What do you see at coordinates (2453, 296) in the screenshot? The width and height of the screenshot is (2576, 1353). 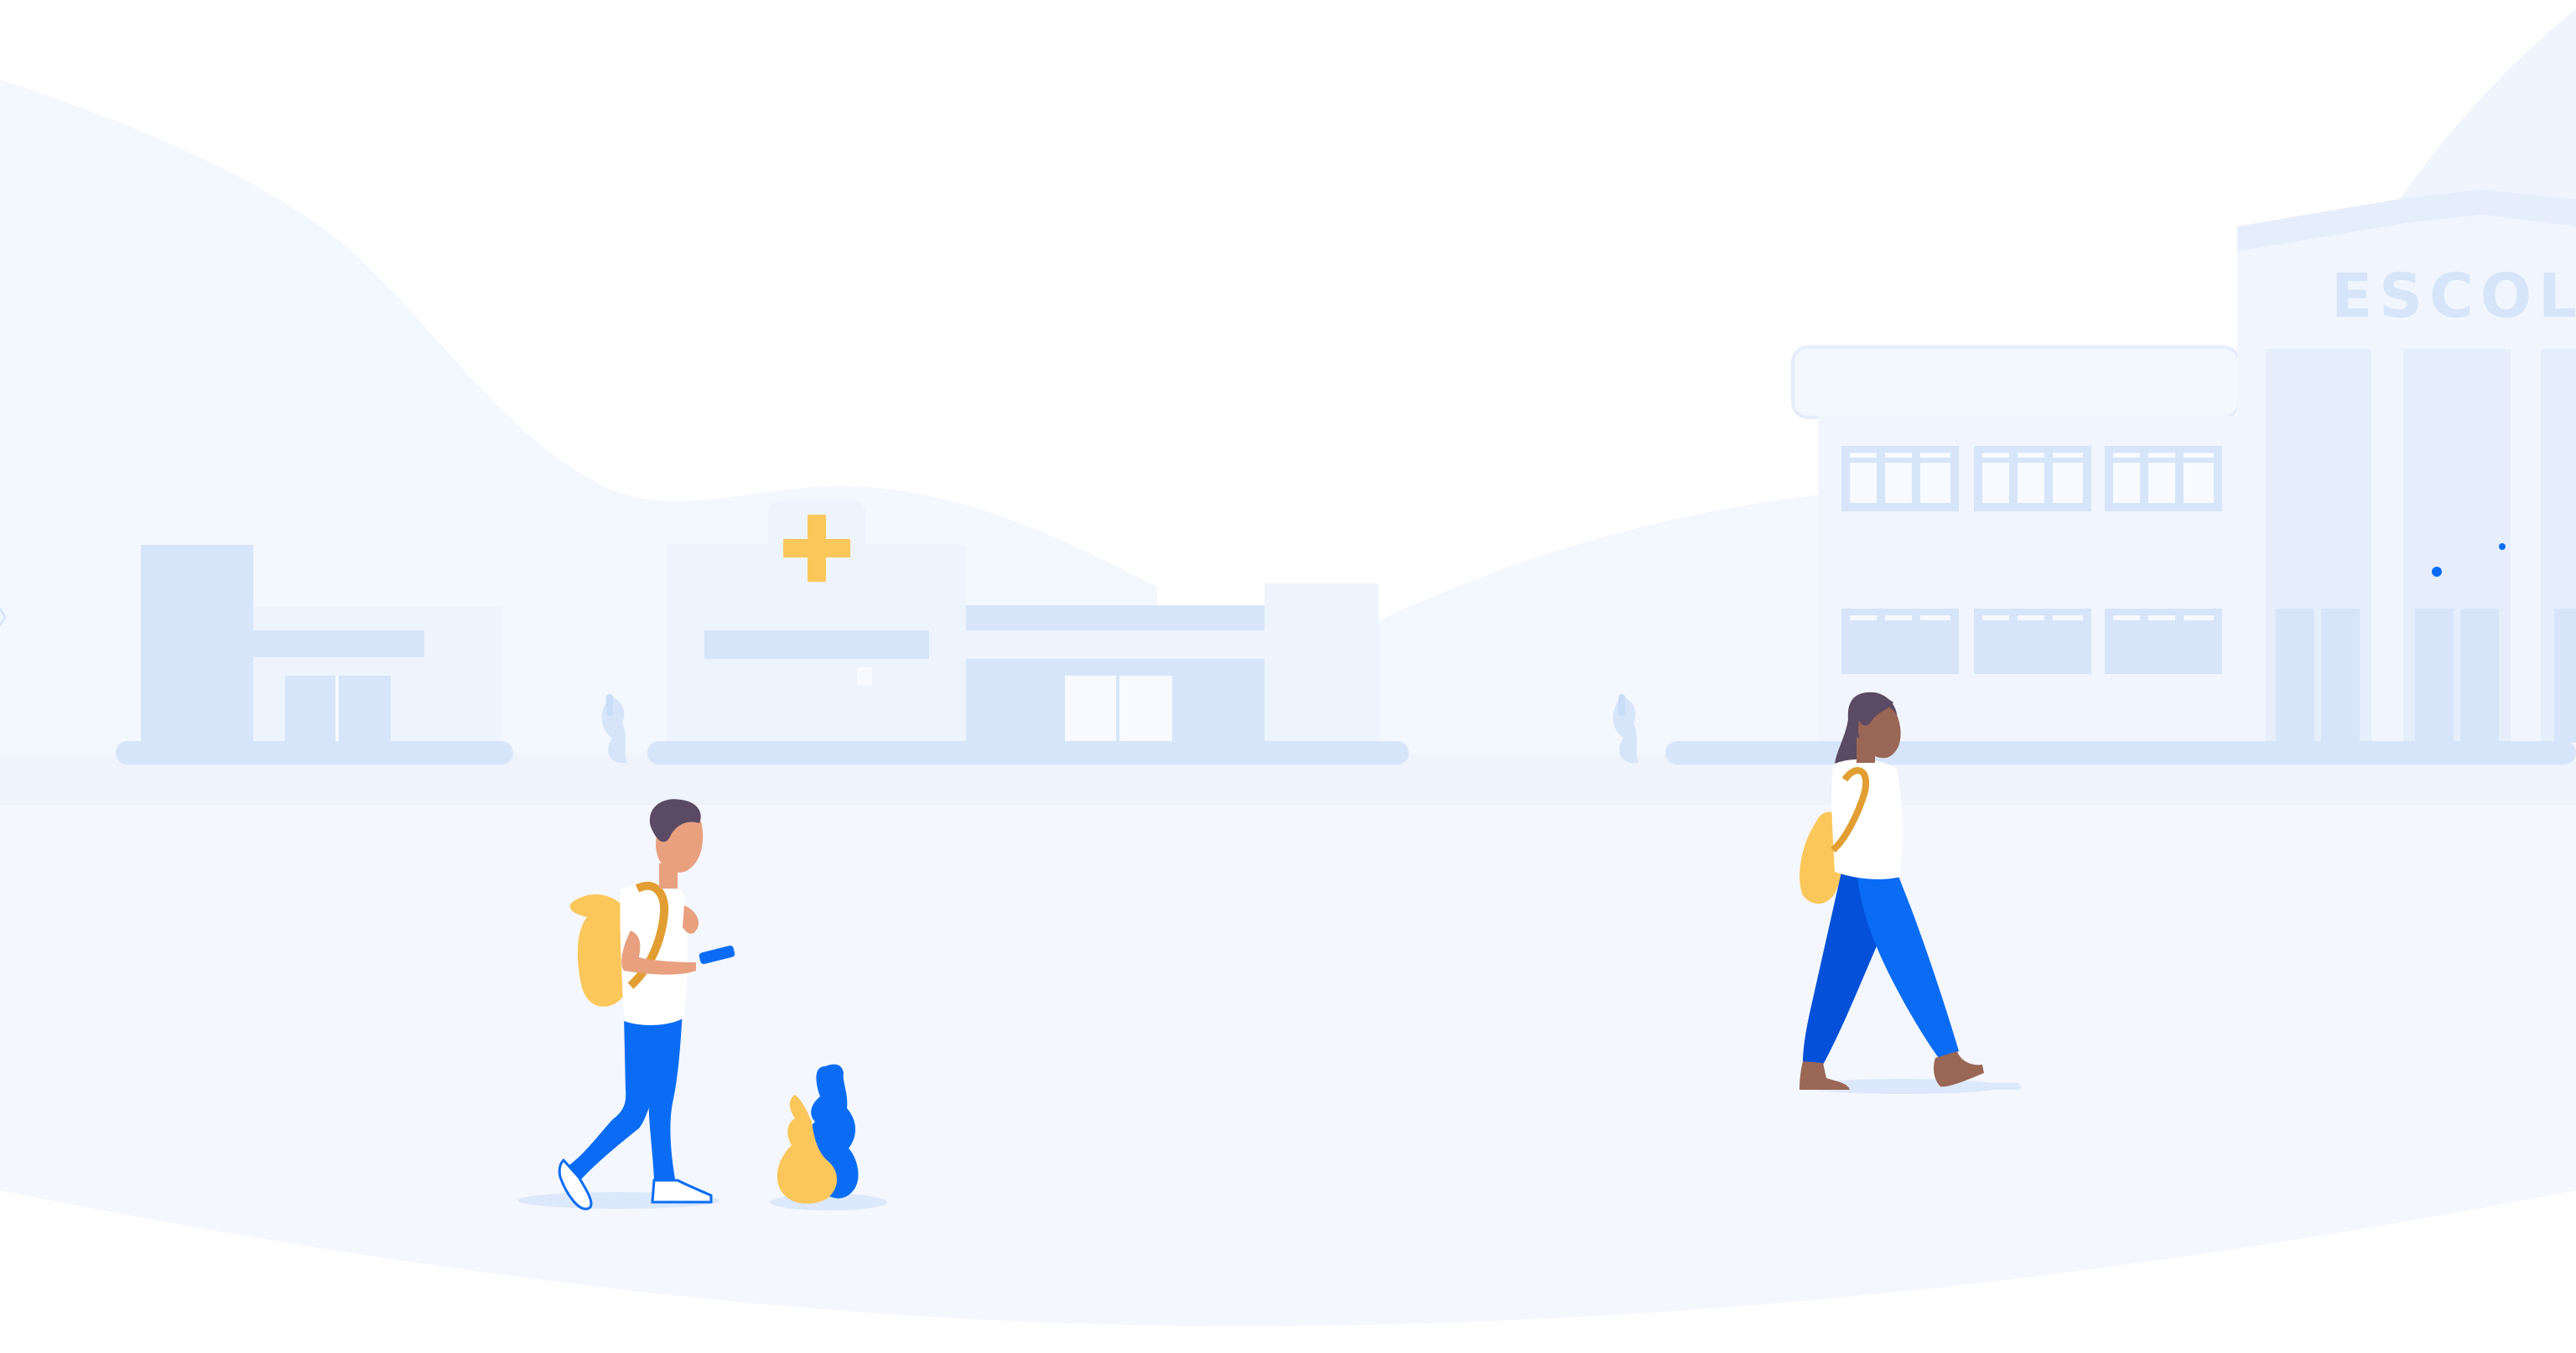 I see `school-sign: ESCOLA` at bounding box center [2453, 296].